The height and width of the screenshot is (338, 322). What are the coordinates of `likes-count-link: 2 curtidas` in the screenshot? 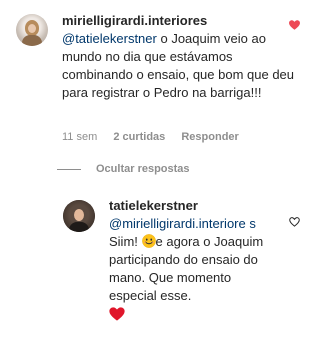 It's located at (139, 137).